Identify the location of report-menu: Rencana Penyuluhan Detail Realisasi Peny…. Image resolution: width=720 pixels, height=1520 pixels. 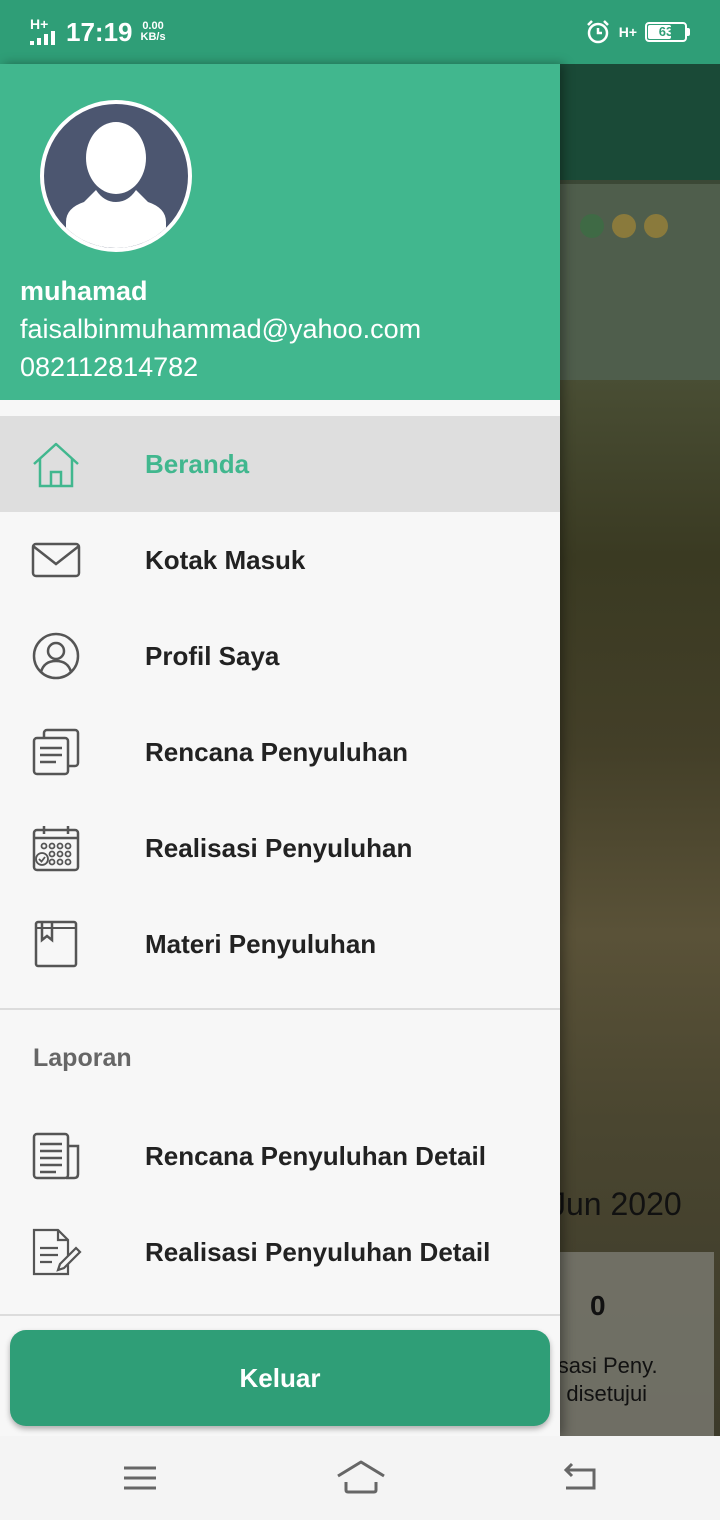
(280, 1204).